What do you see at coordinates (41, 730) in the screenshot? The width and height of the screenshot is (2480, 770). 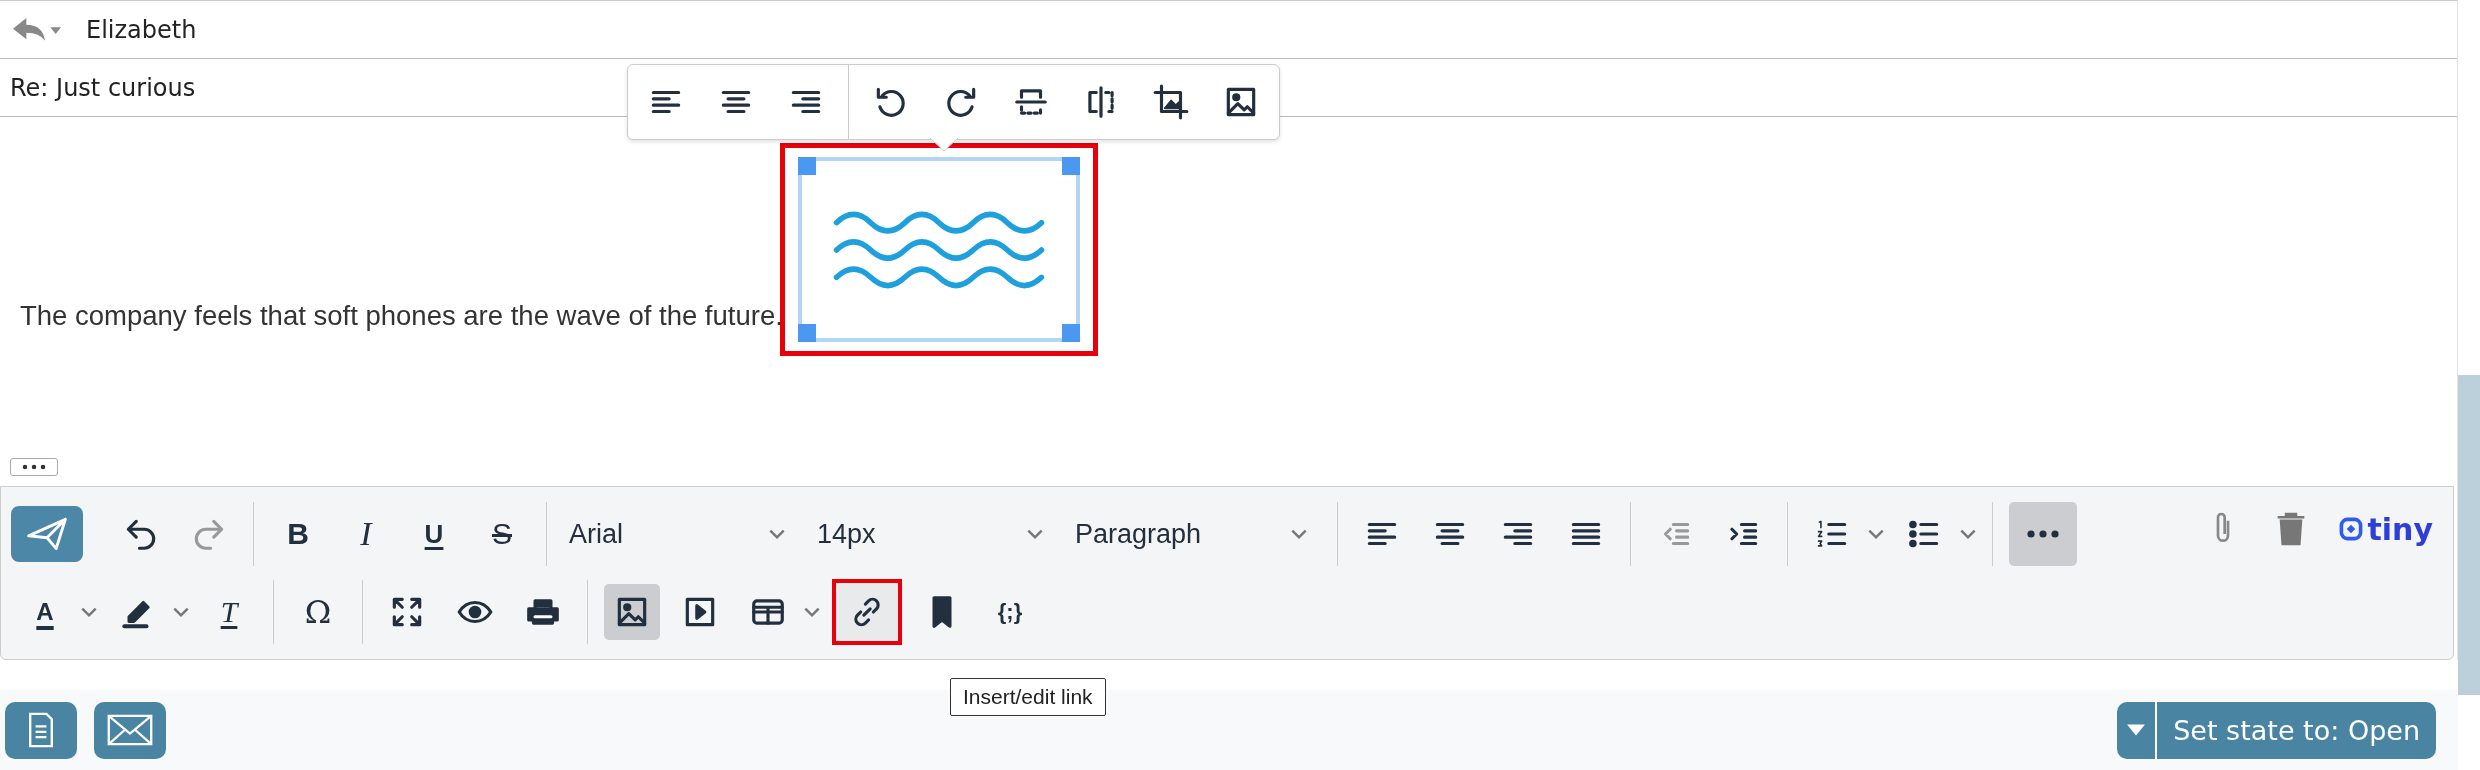 I see `document-button` at bounding box center [41, 730].